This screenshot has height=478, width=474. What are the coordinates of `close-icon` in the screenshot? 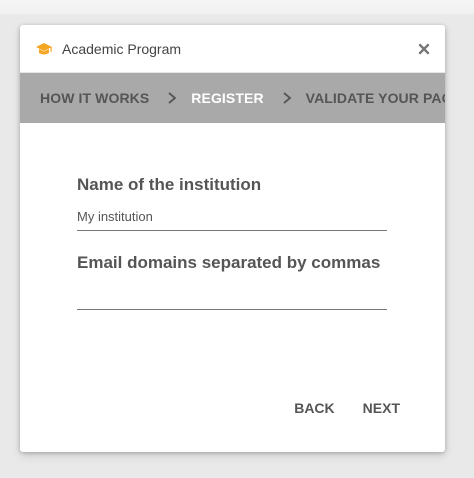 It's located at (424, 49).